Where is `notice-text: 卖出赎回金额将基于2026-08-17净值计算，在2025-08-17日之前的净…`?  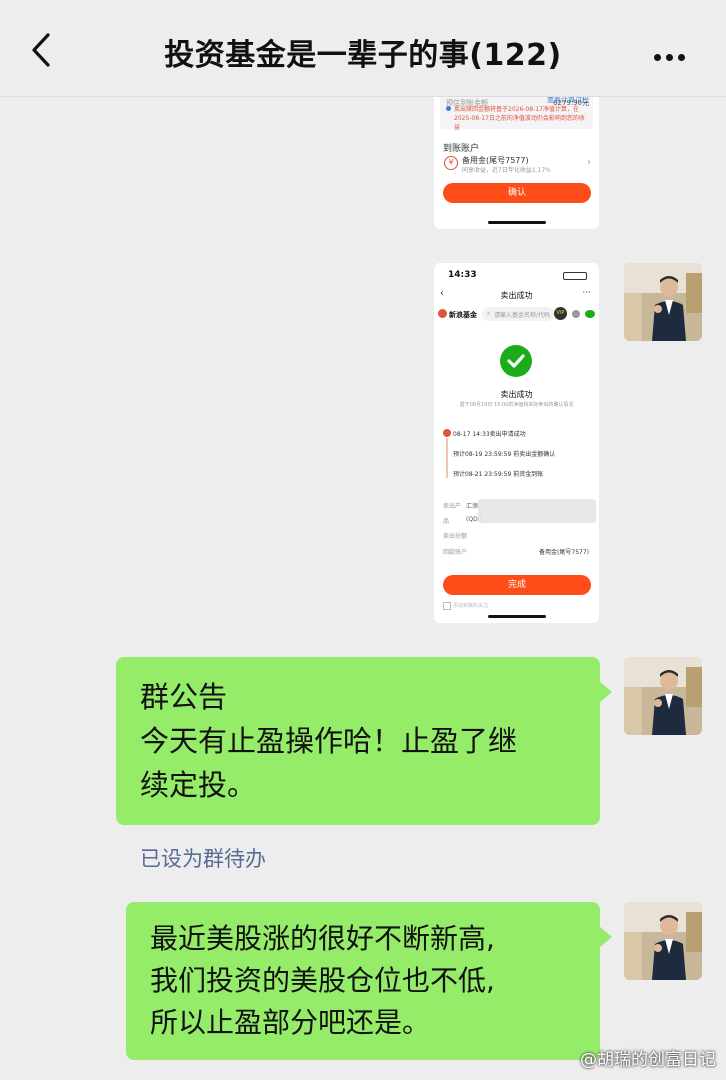
notice-text: 卖出赎回金额将基于2026-08-17净值计算，在2025-08-17日之前的净… is located at coordinates (519, 118).